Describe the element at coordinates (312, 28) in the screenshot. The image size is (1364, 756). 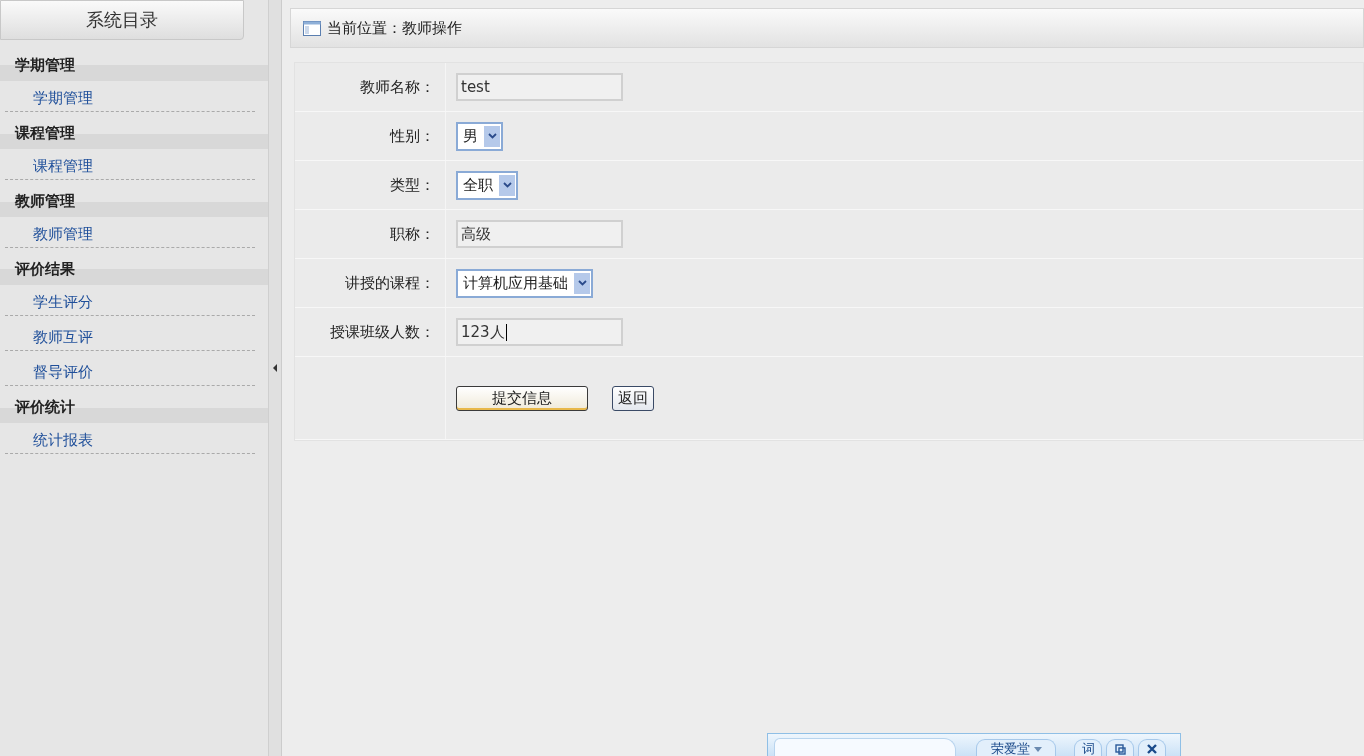
I see `panel-icon` at that location.